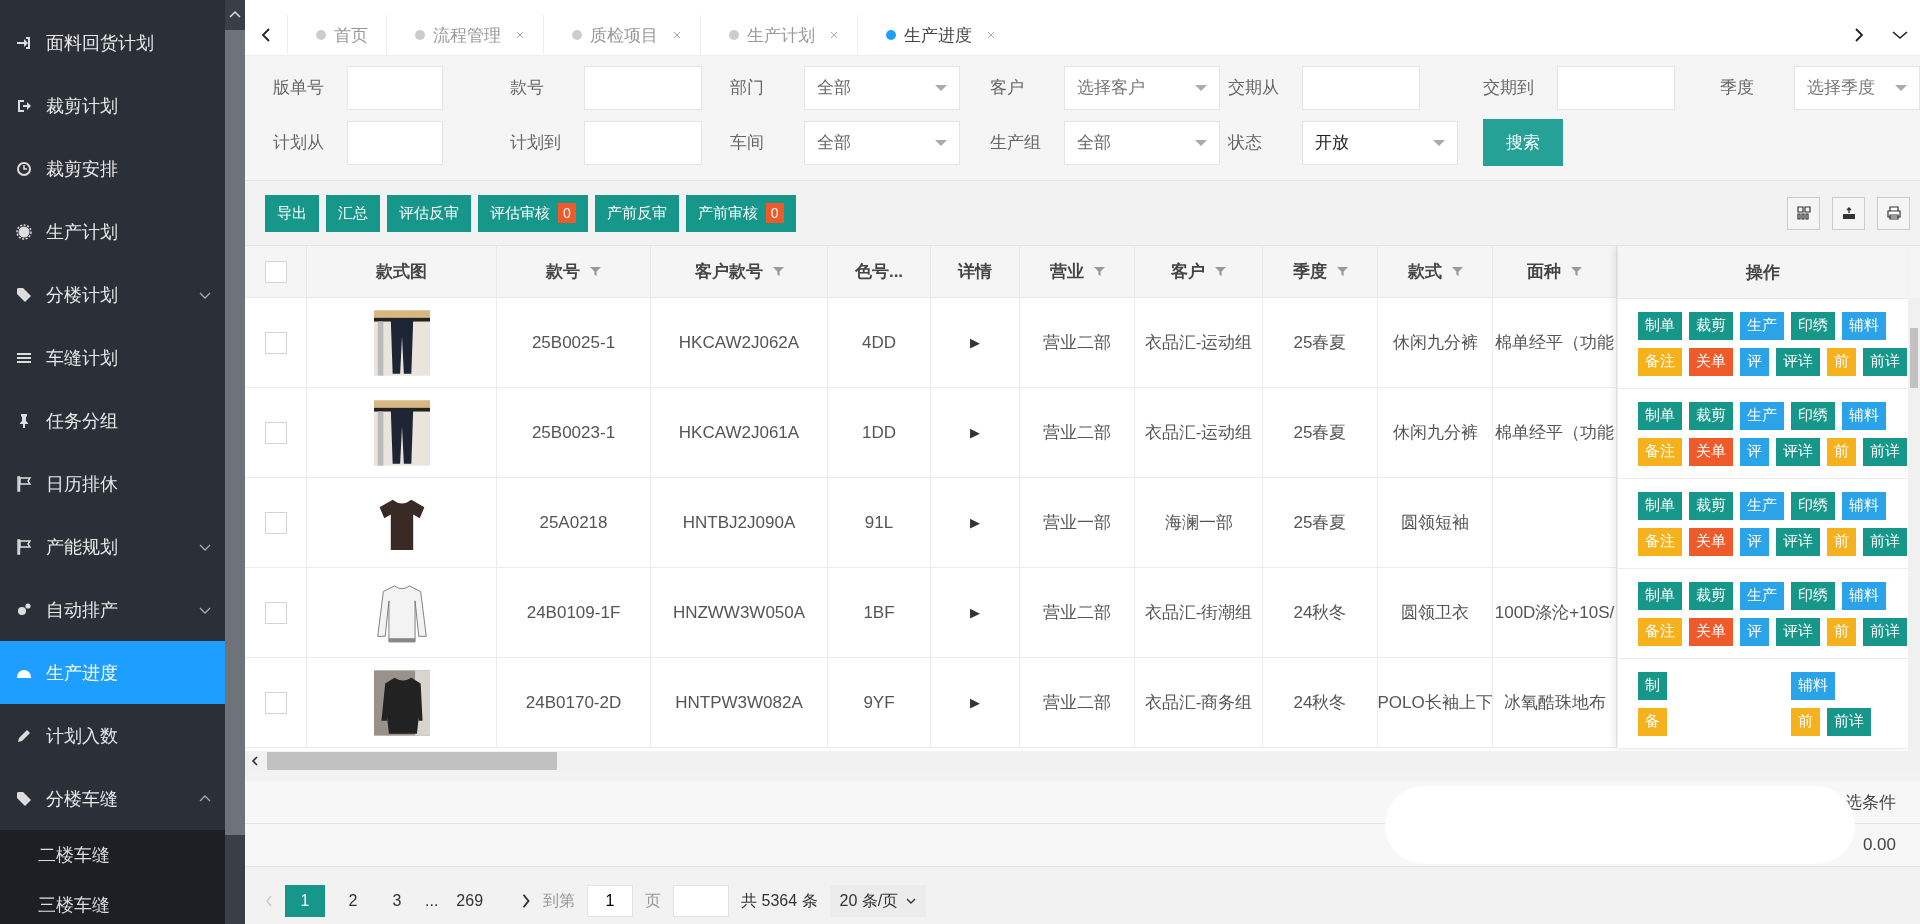 The height and width of the screenshot is (924, 1920). Describe the element at coordinates (112, 357) in the screenshot. I see `sidebar-item: 车缝计划` at that location.